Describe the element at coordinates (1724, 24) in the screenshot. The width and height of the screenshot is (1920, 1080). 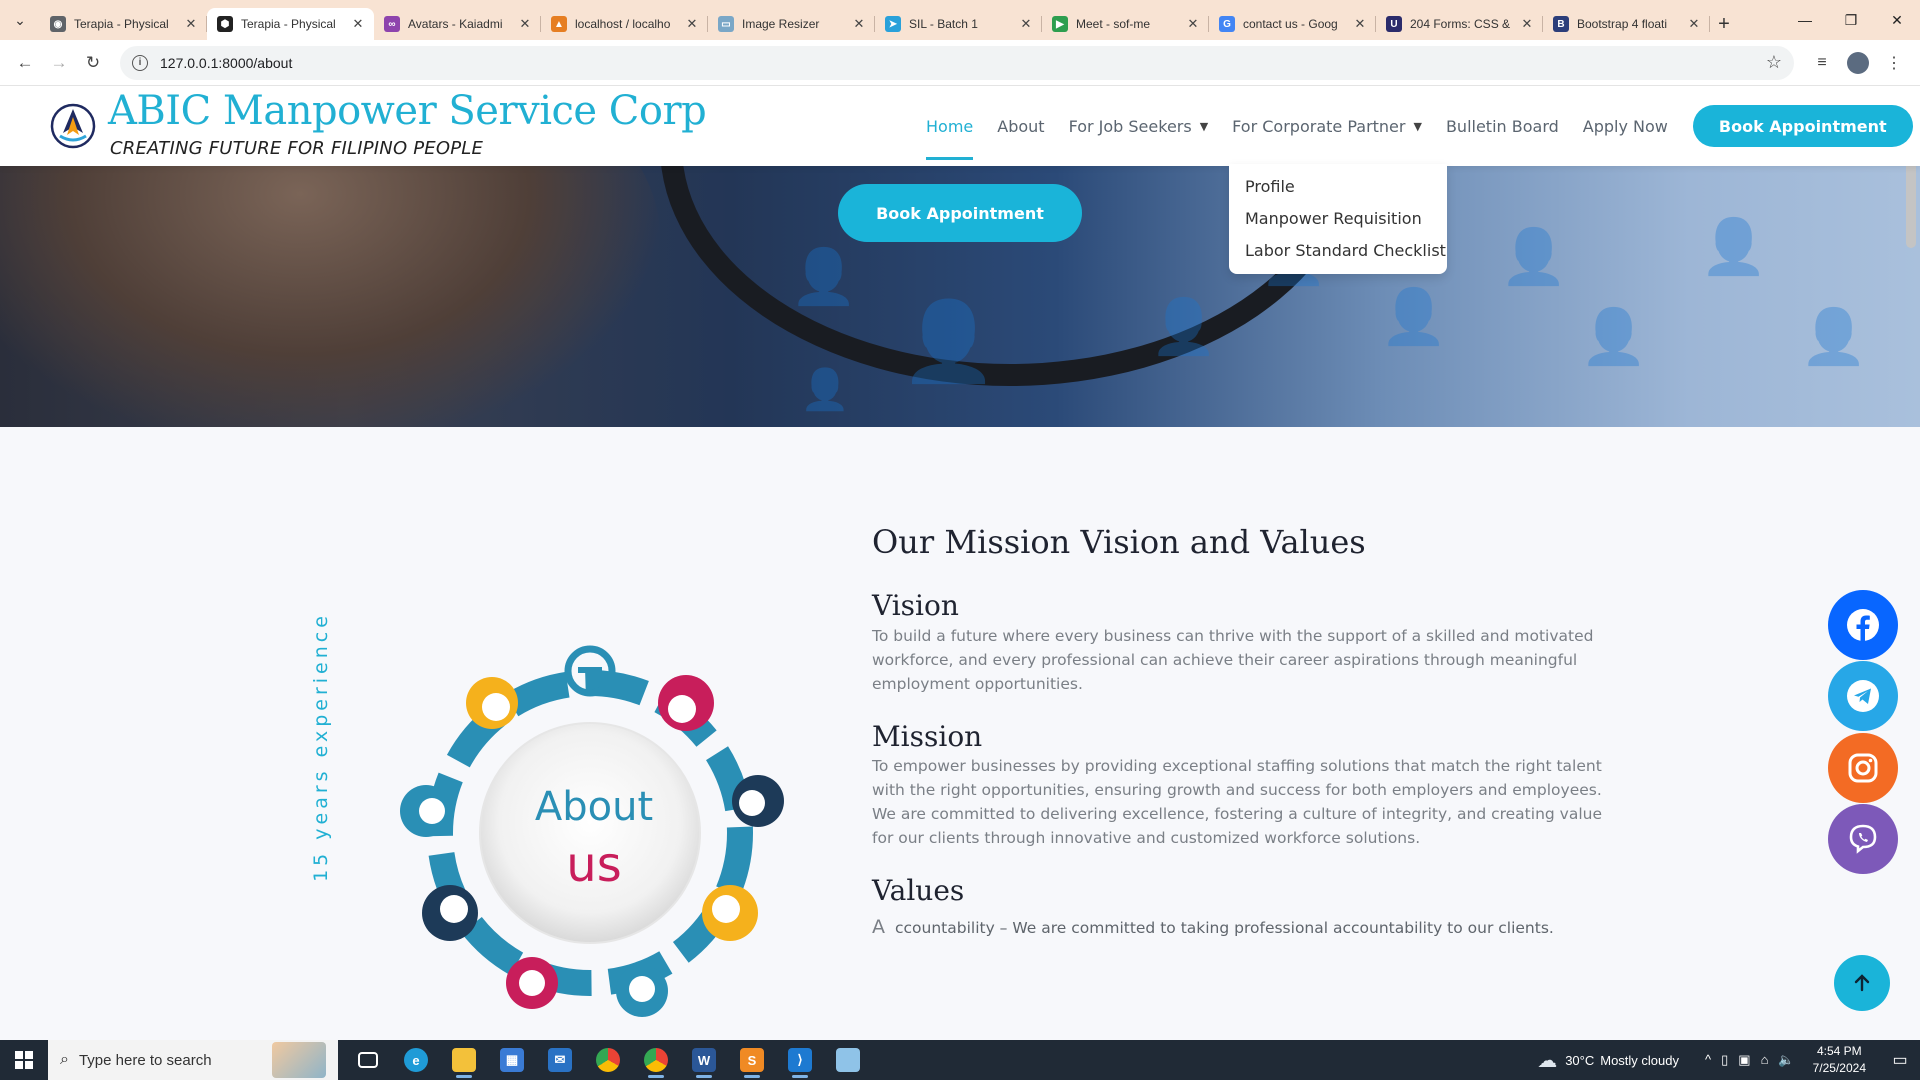
I see `new-tab-button: +` at that location.